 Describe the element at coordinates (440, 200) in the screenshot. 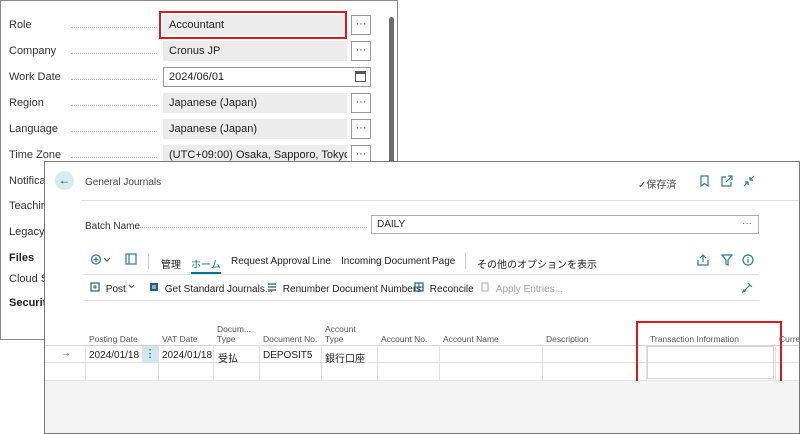

I see `header-divider` at that location.